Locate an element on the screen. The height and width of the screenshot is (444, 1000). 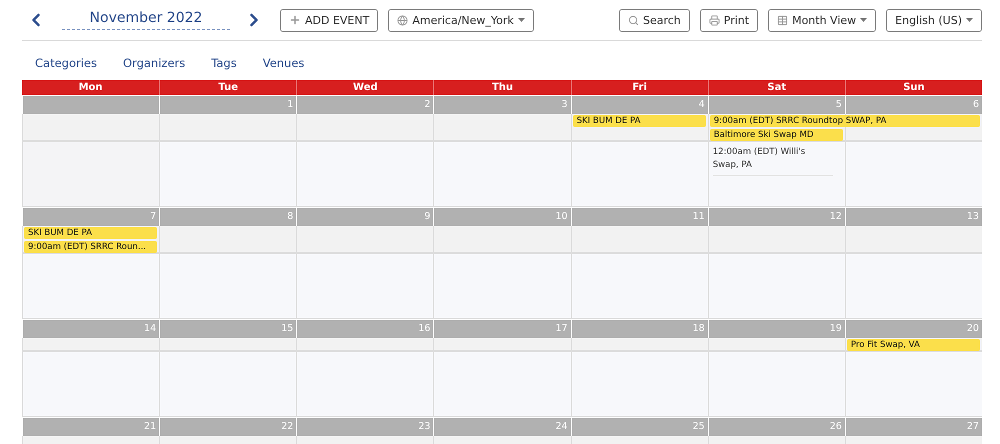
event-item: 12:00am (EDT) Willi's Swap, PA is located at coordinates (772, 161).